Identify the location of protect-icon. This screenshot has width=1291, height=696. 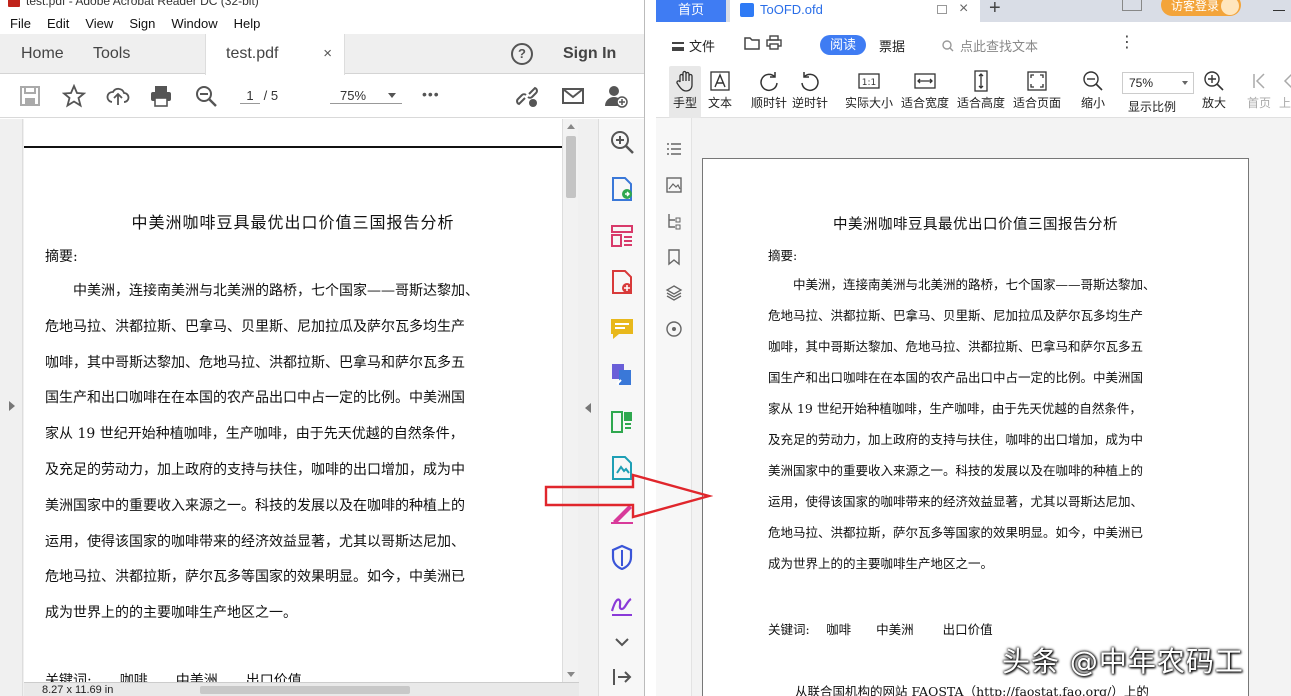
(622, 557).